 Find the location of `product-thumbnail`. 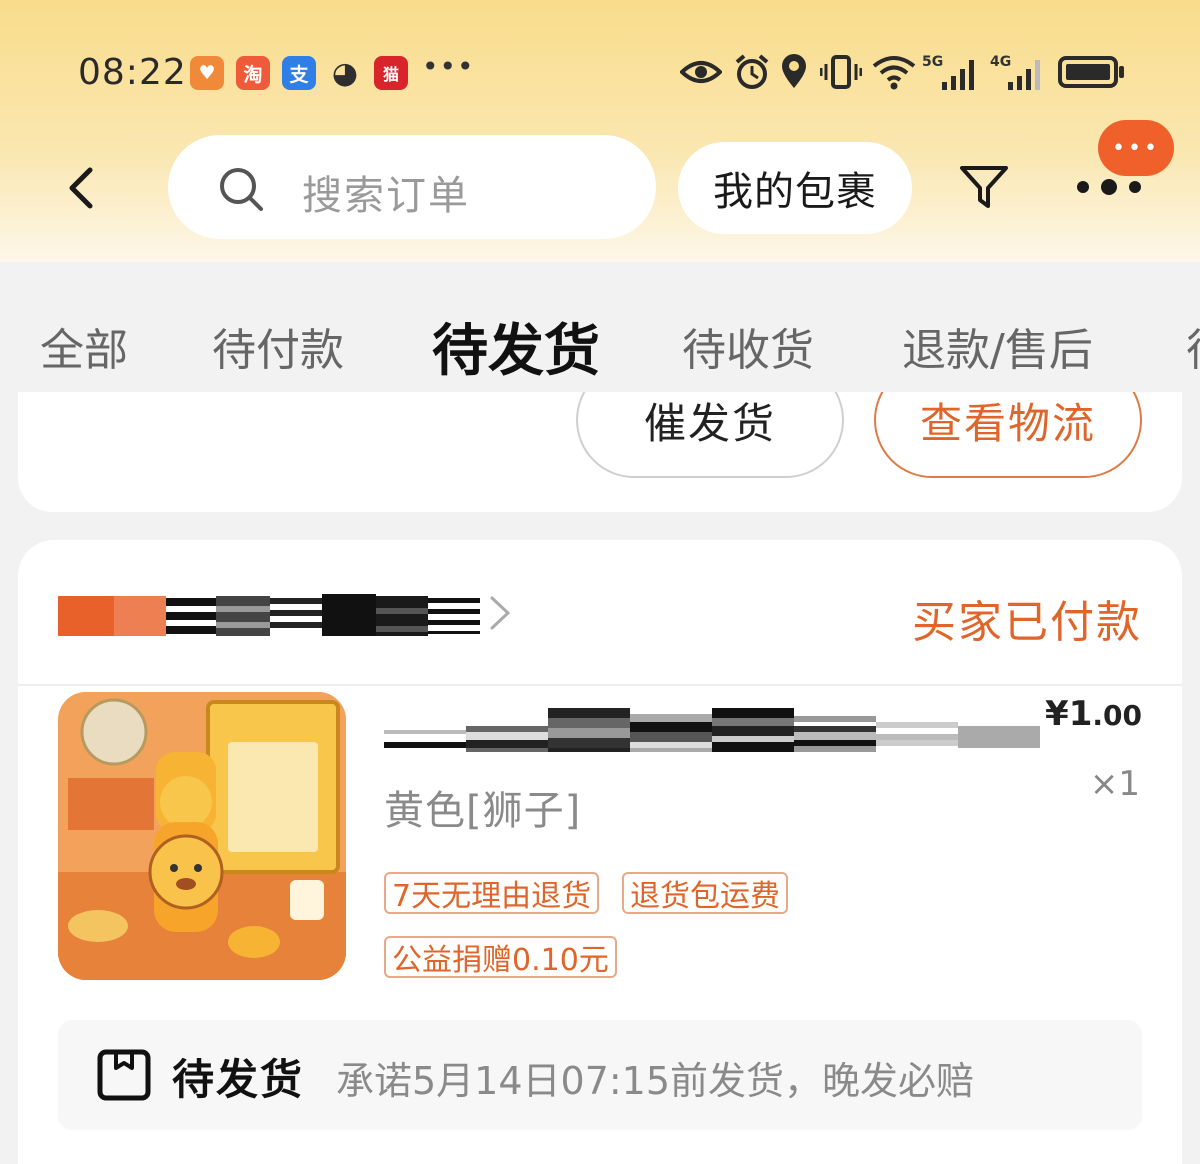

product-thumbnail is located at coordinates (202, 836).